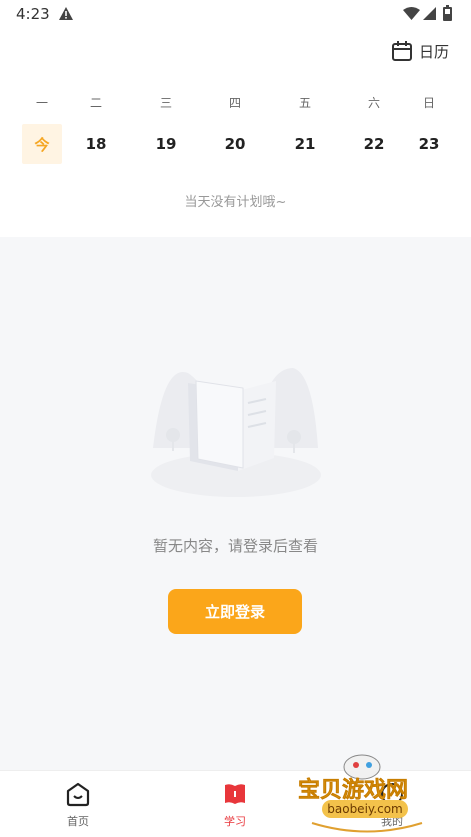 This screenshot has width=471, height=837. What do you see at coordinates (373, 103) in the screenshot?
I see `weekday-sat: 六` at bounding box center [373, 103].